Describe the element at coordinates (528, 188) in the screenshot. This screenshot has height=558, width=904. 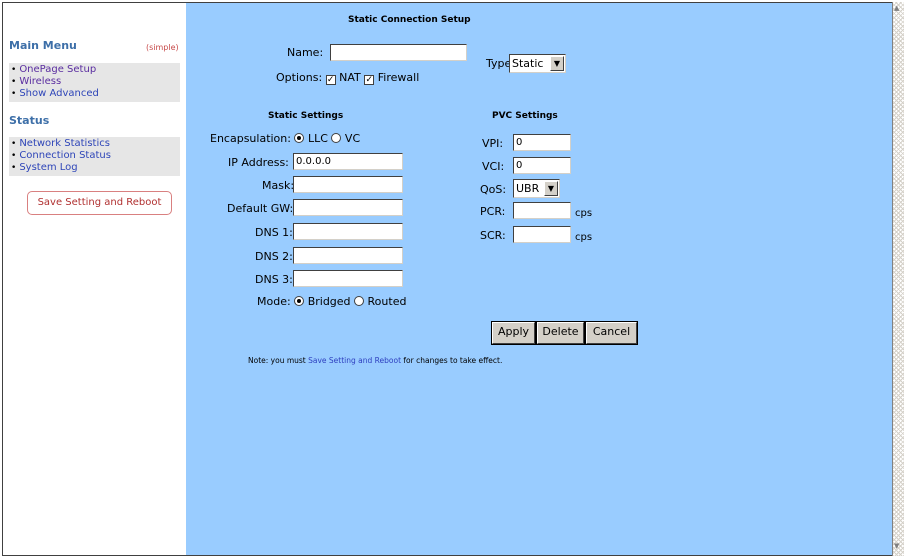
I see `qos-select-value: UBR` at that location.